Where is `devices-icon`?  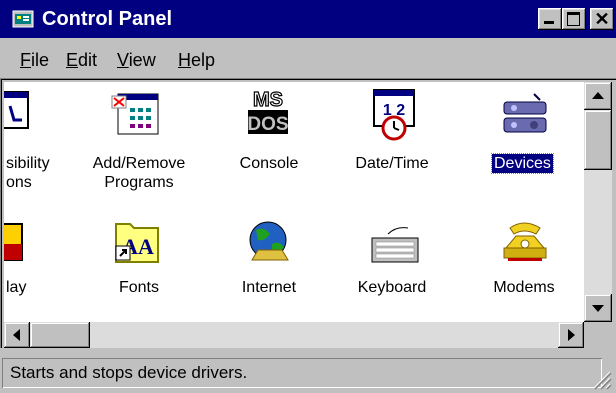
devices-icon is located at coordinates (525, 113).